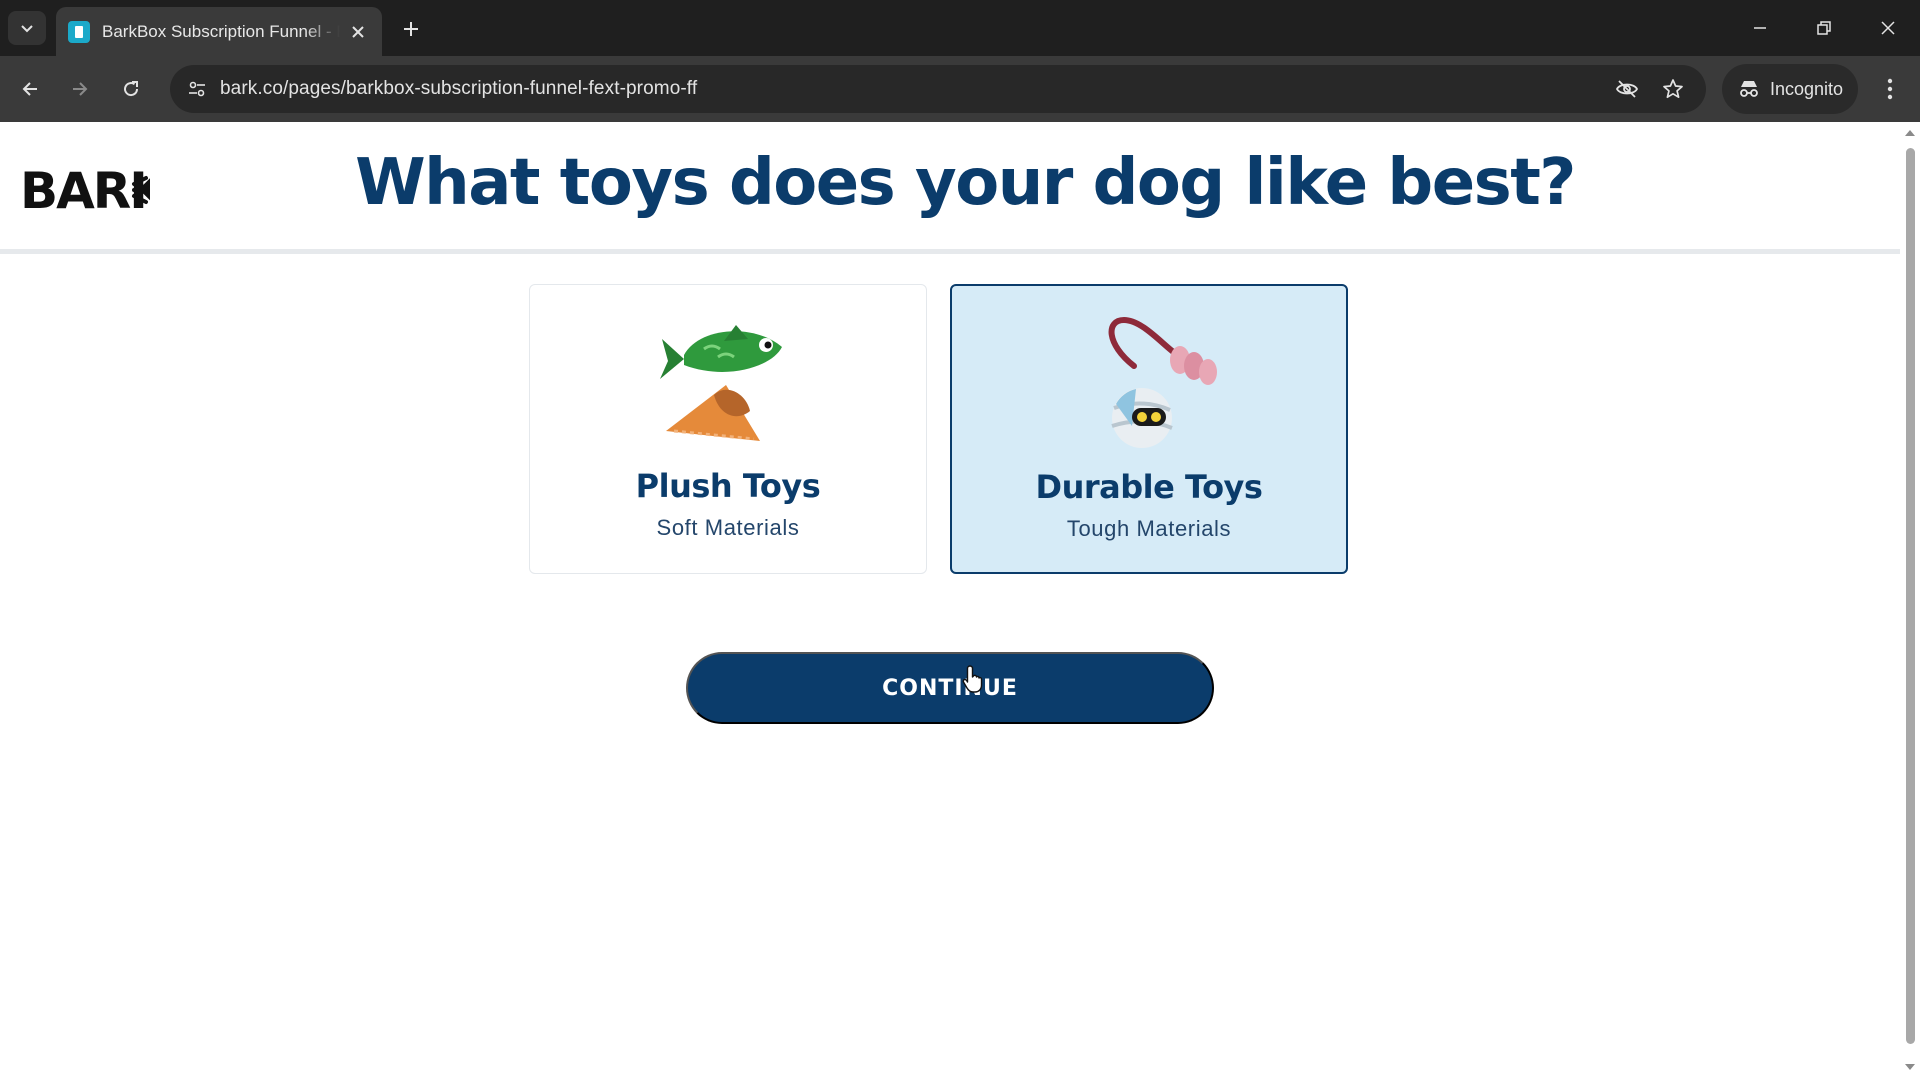 This screenshot has height=1080, width=1920. What do you see at coordinates (950, 688) in the screenshot?
I see `continue-button: CONTINUE` at bounding box center [950, 688].